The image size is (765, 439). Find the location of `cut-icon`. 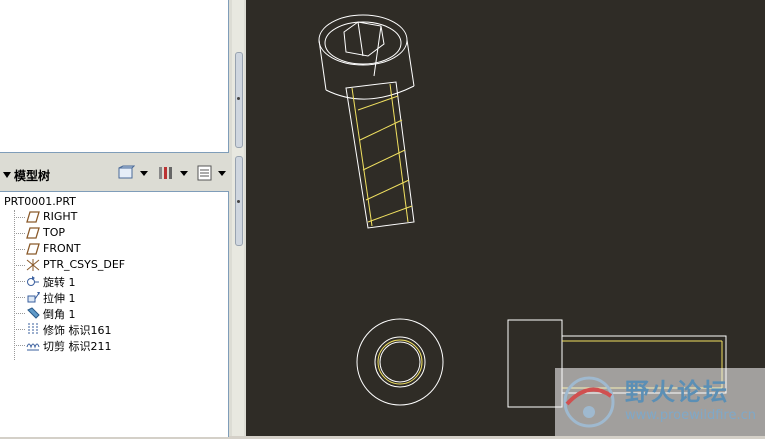

cut-icon is located at coordinates (33, 347).